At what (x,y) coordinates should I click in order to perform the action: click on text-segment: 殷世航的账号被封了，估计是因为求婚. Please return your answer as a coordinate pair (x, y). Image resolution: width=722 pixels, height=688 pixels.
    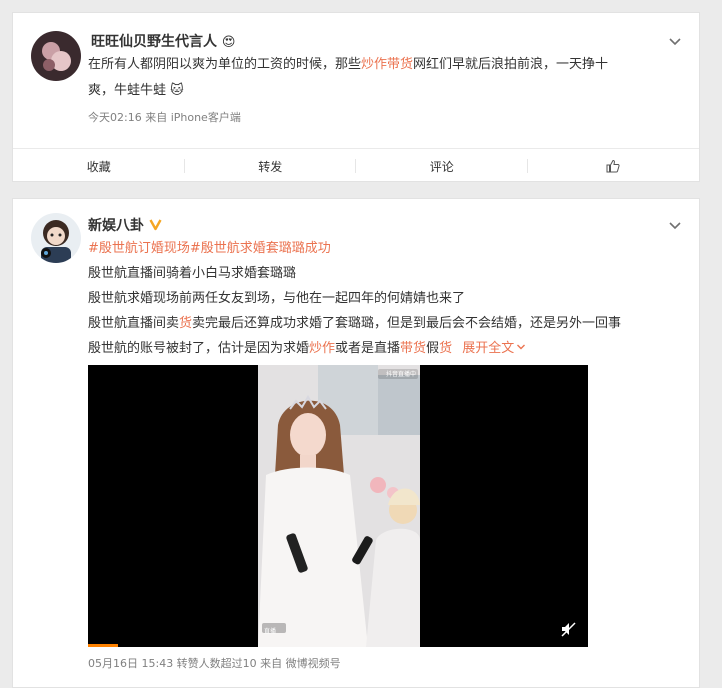
    Looking at the image, I should click on (199, 348).